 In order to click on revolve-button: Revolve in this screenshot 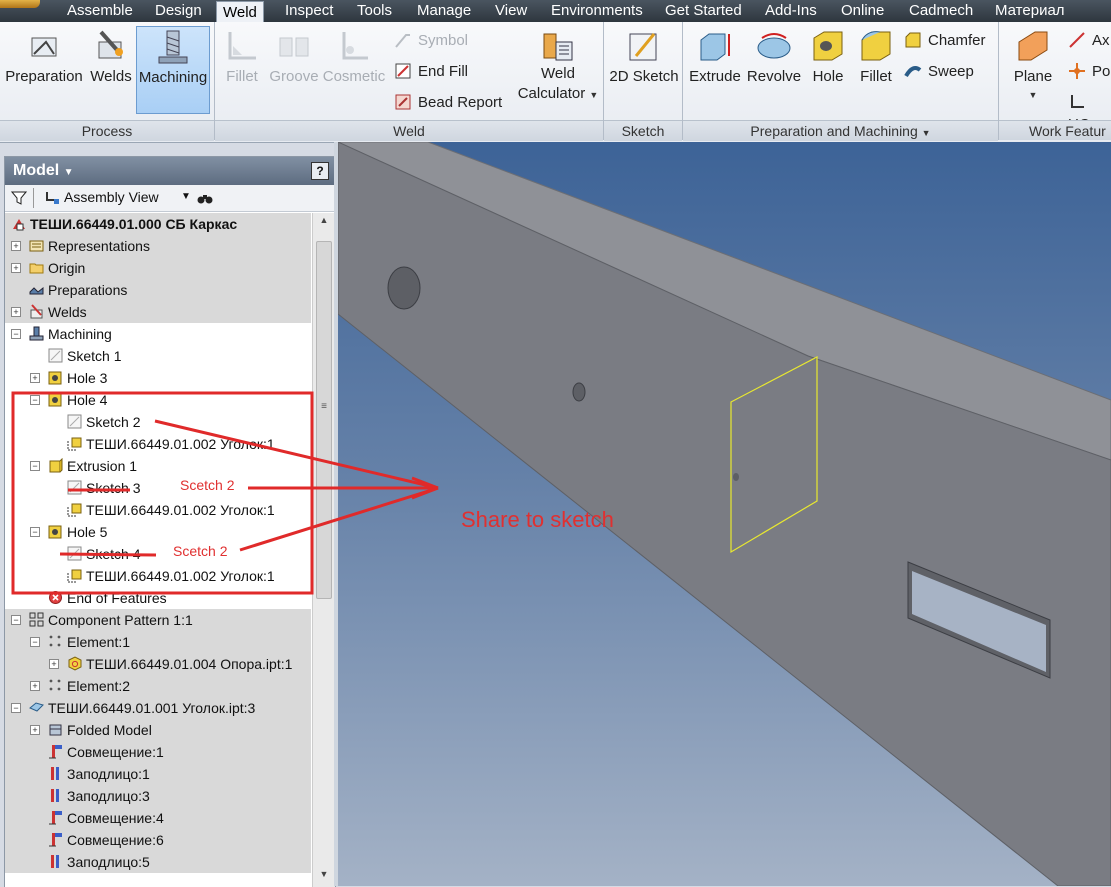, I will do `click(774, 55)`.